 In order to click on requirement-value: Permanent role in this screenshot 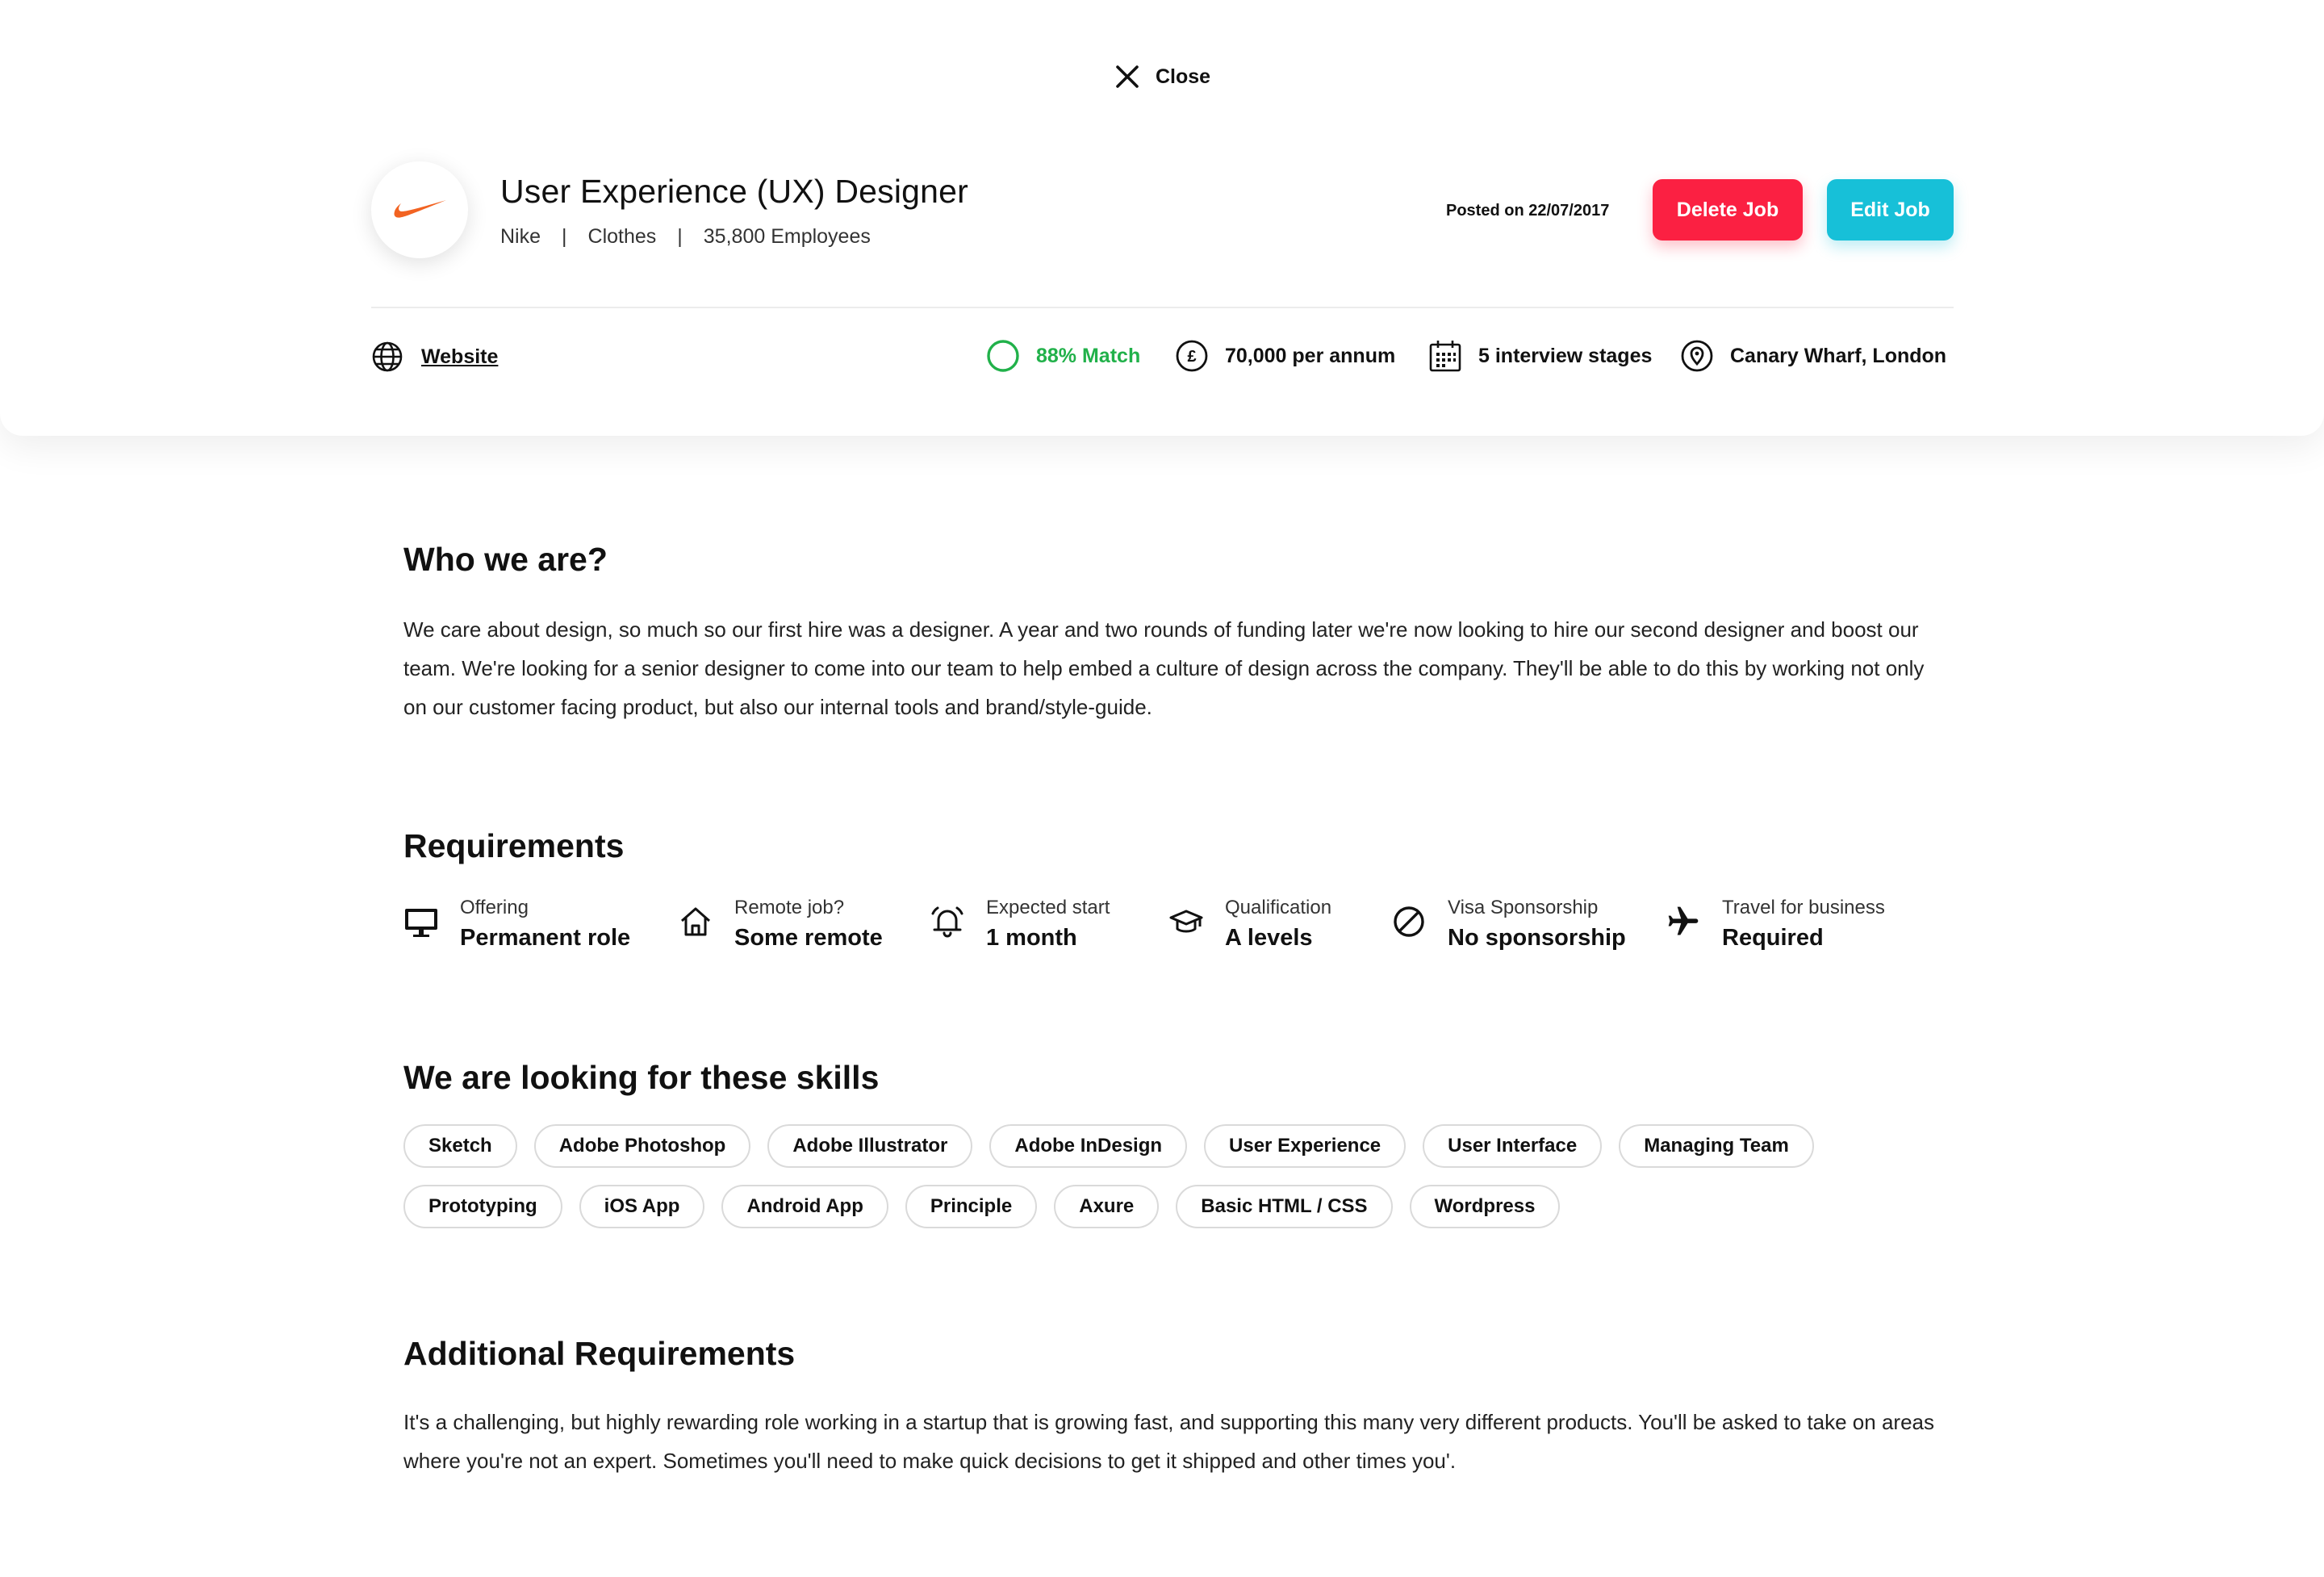, I will do `click(545, 938)`.